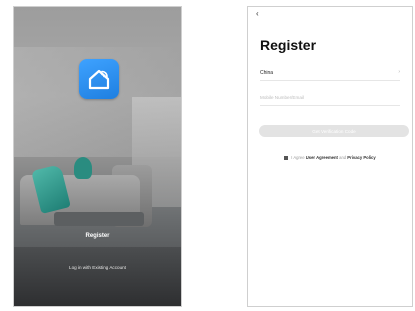 The height and width of the screenshot is (311, 415). I want to click on account-divider, so click(330, 105).